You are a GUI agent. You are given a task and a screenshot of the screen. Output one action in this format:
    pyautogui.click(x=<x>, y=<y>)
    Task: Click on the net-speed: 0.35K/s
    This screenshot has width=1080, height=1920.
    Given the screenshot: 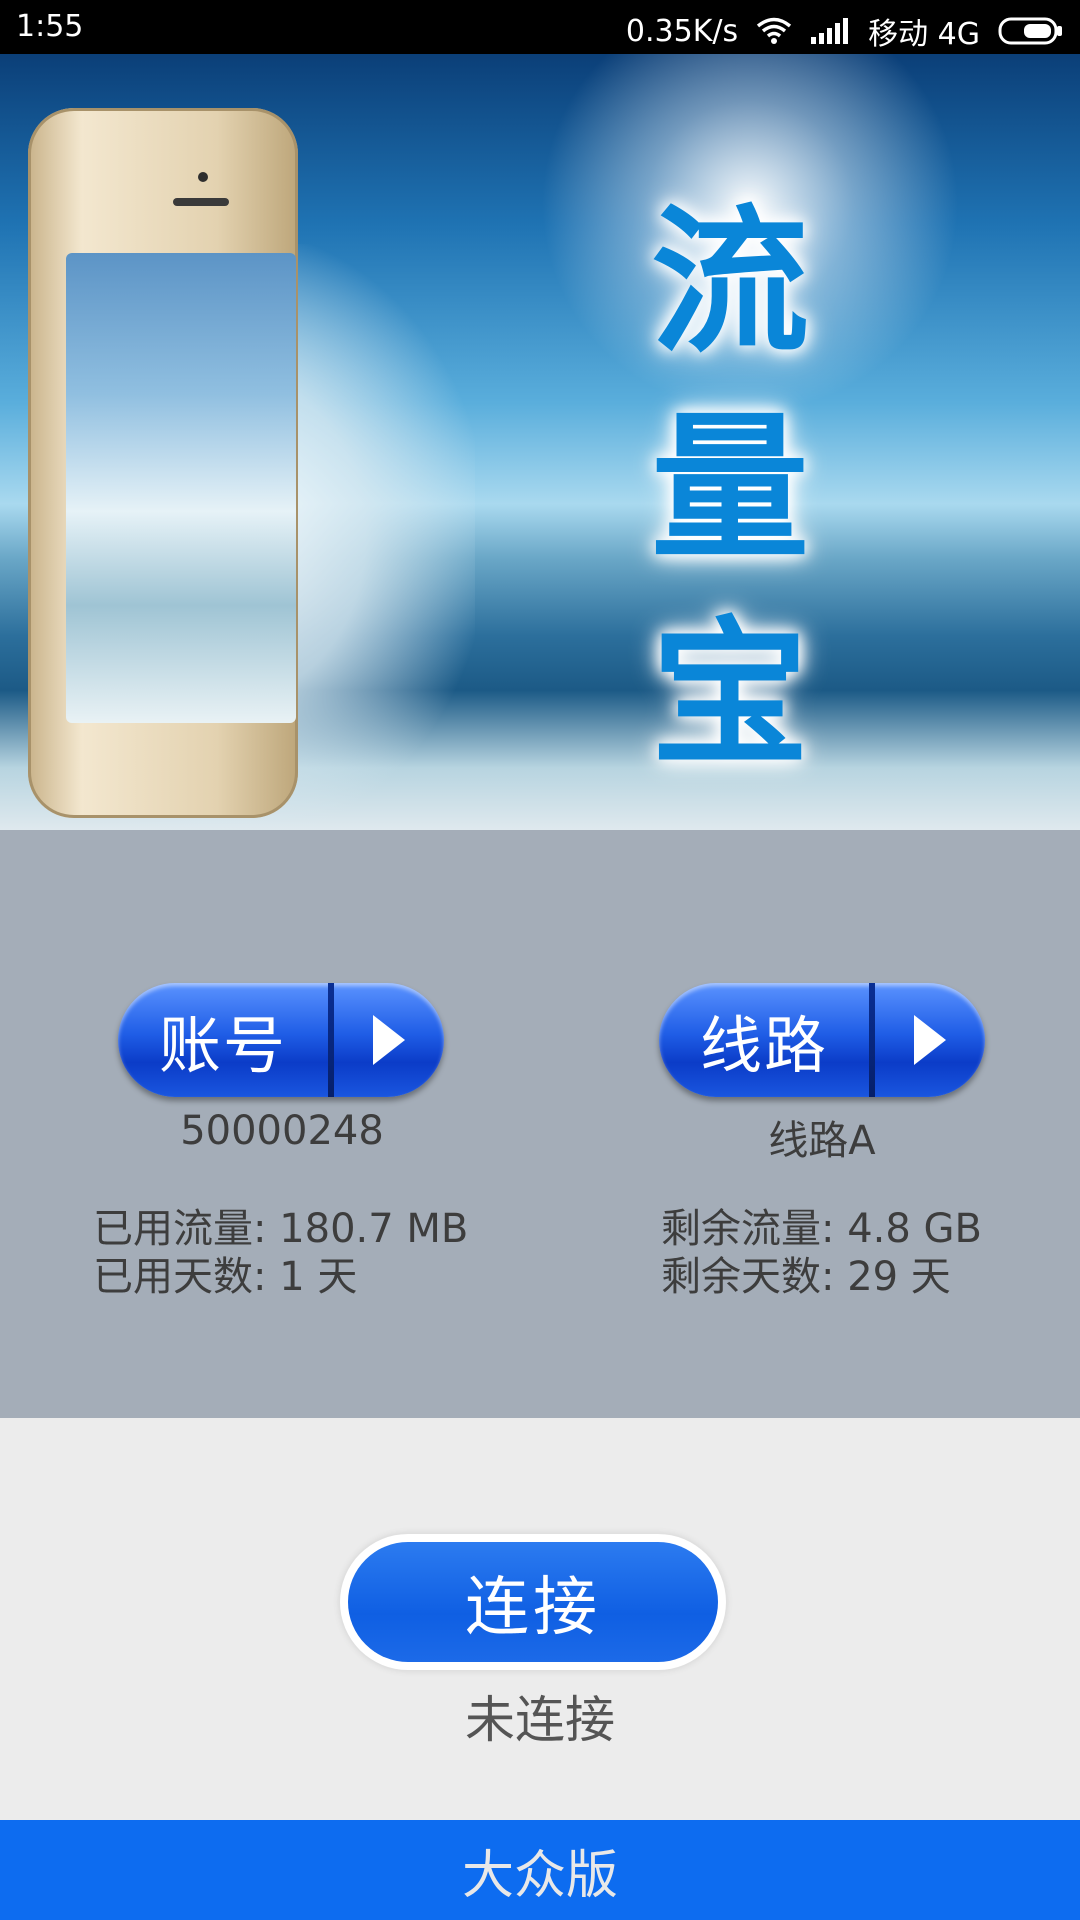 What is the action you would take?
    pyautogui.click(x=682, y=31)
    